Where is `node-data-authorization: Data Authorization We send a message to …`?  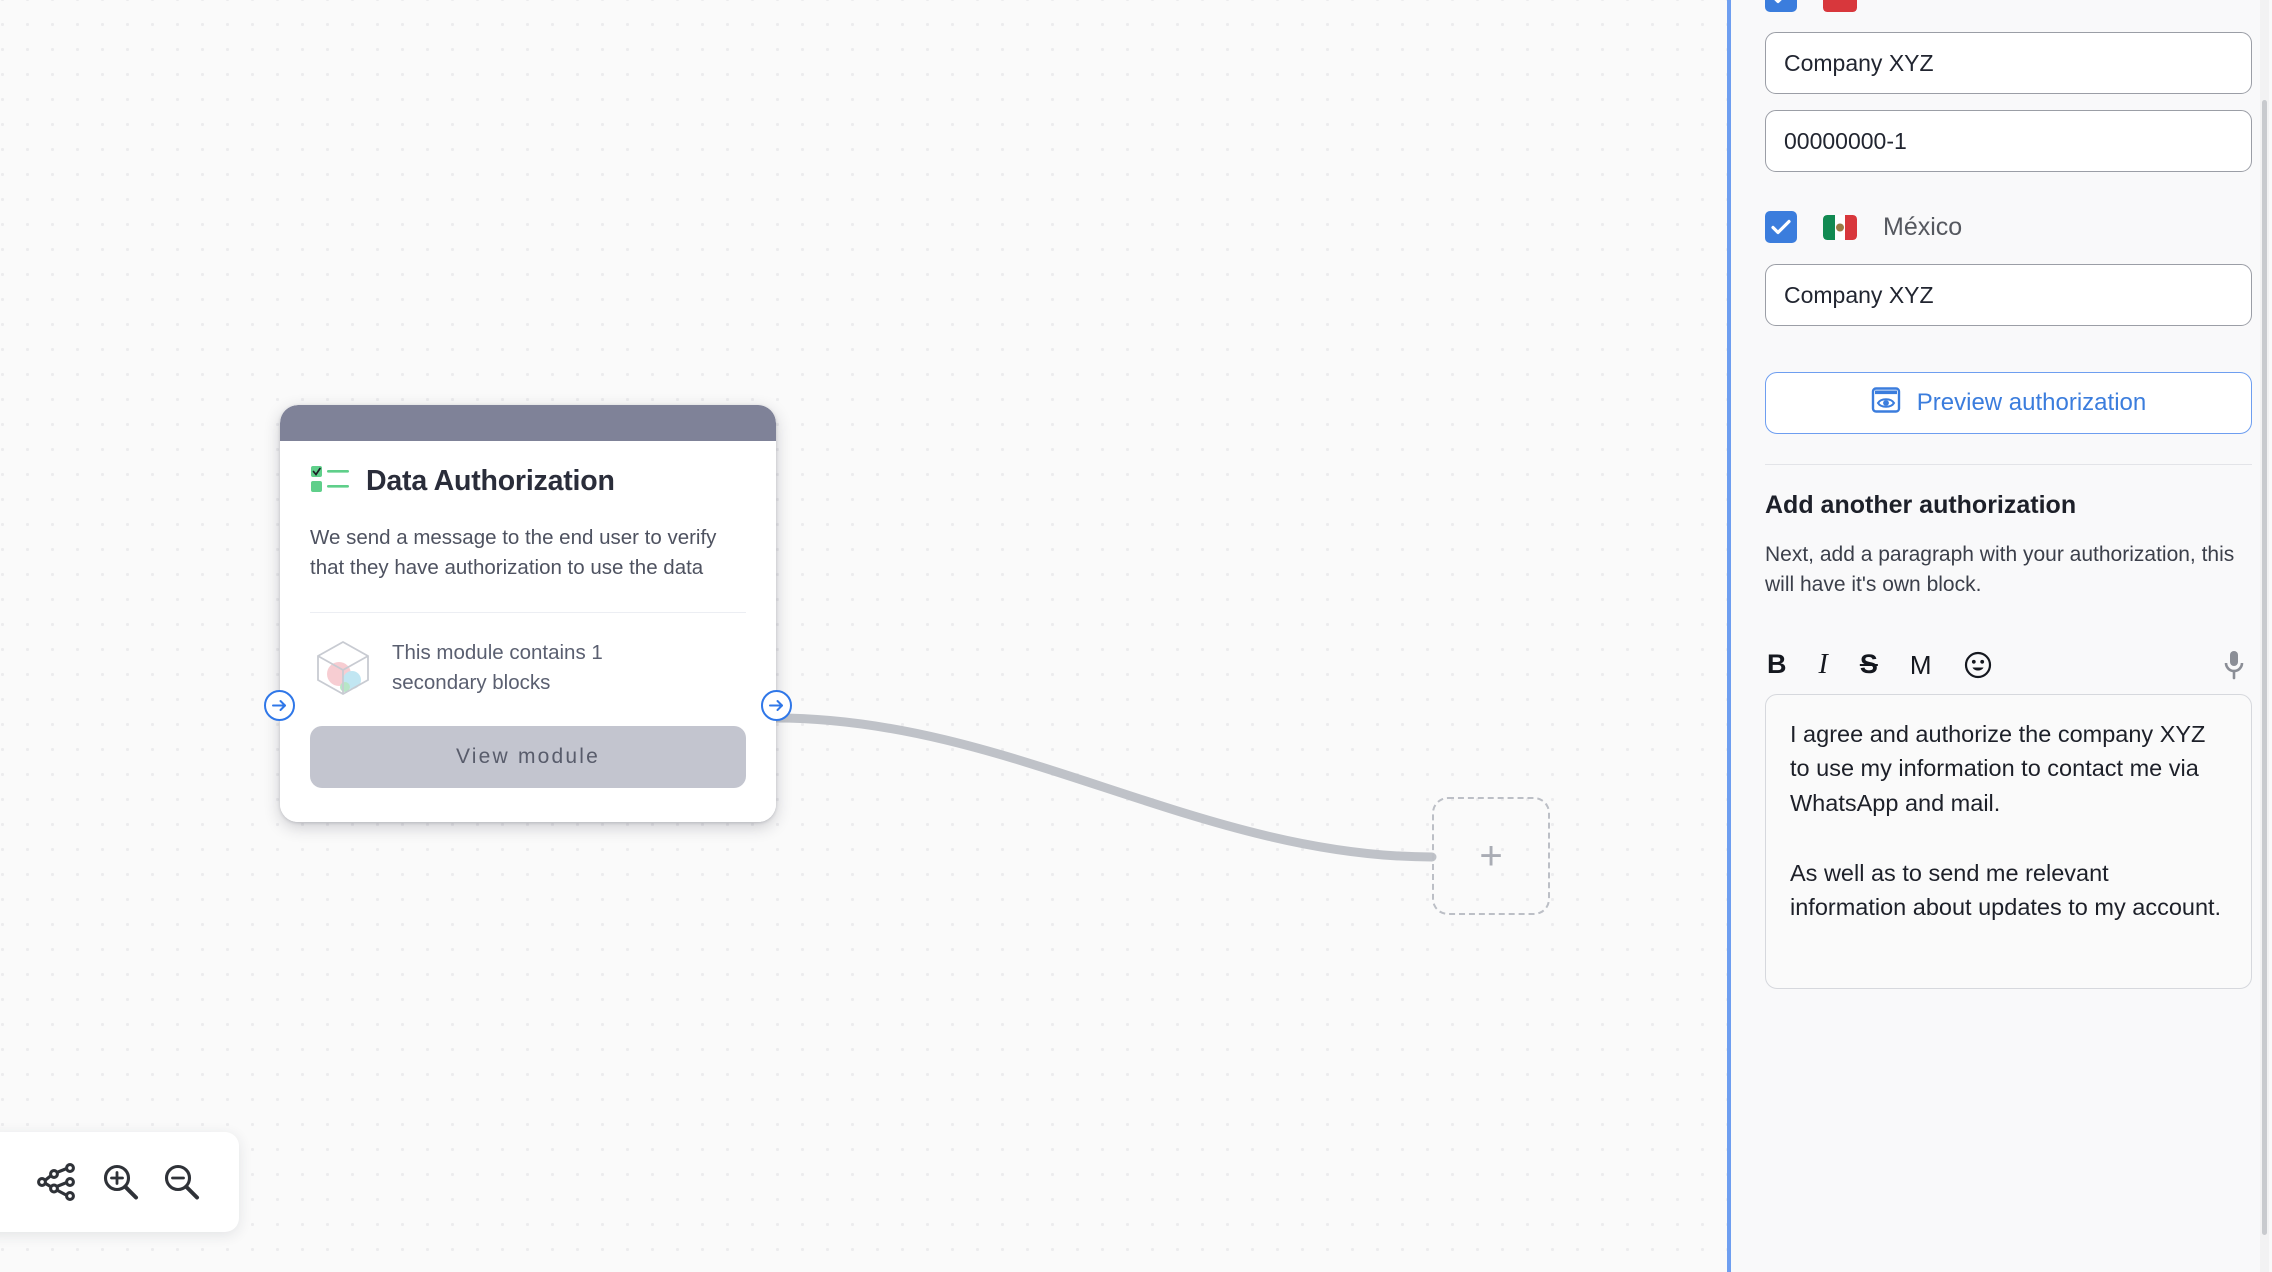 node-data-authorization: Data Authorization We send a message to … is located at coordinates (528, 613).